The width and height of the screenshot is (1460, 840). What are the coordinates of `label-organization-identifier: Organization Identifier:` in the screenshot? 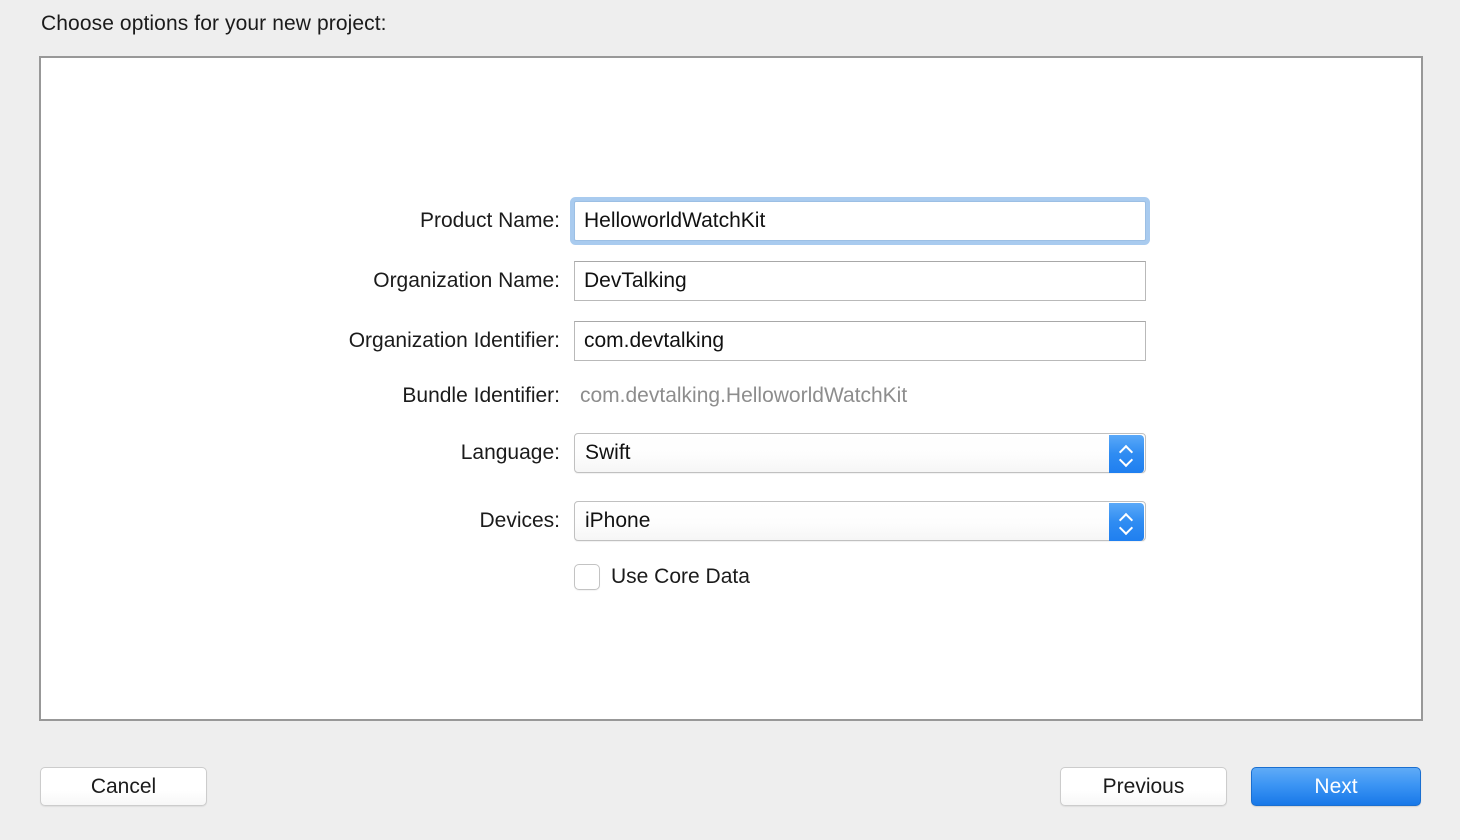 It's located at (454, 340).